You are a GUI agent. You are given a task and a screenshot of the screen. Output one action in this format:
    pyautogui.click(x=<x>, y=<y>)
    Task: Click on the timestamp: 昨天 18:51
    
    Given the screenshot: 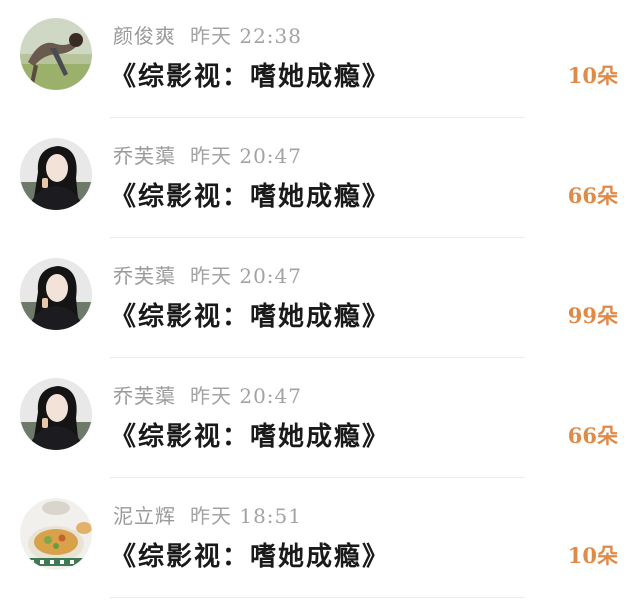 What is the action you would take?
    pyautogui.click(x=246, y=516)
    